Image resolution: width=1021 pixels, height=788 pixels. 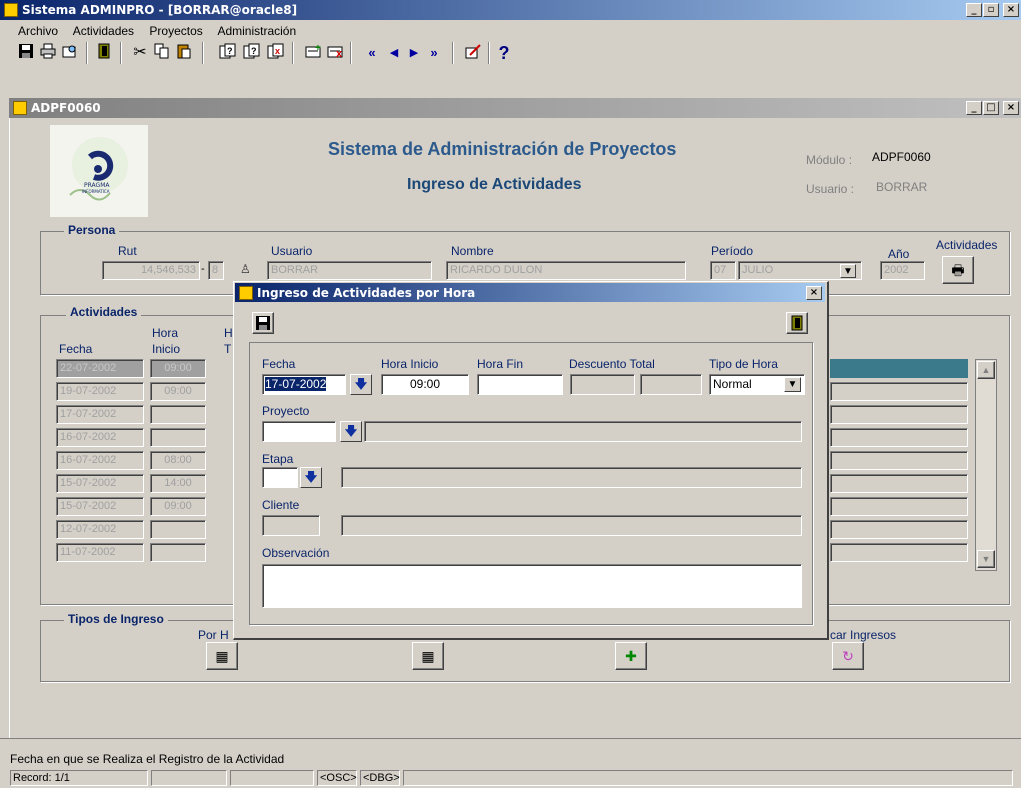 What do you see at coordinates (631, 656) in the screenshot?
I see `nuevo-ingreso-button: ✚` at bounding box center [631, 656].